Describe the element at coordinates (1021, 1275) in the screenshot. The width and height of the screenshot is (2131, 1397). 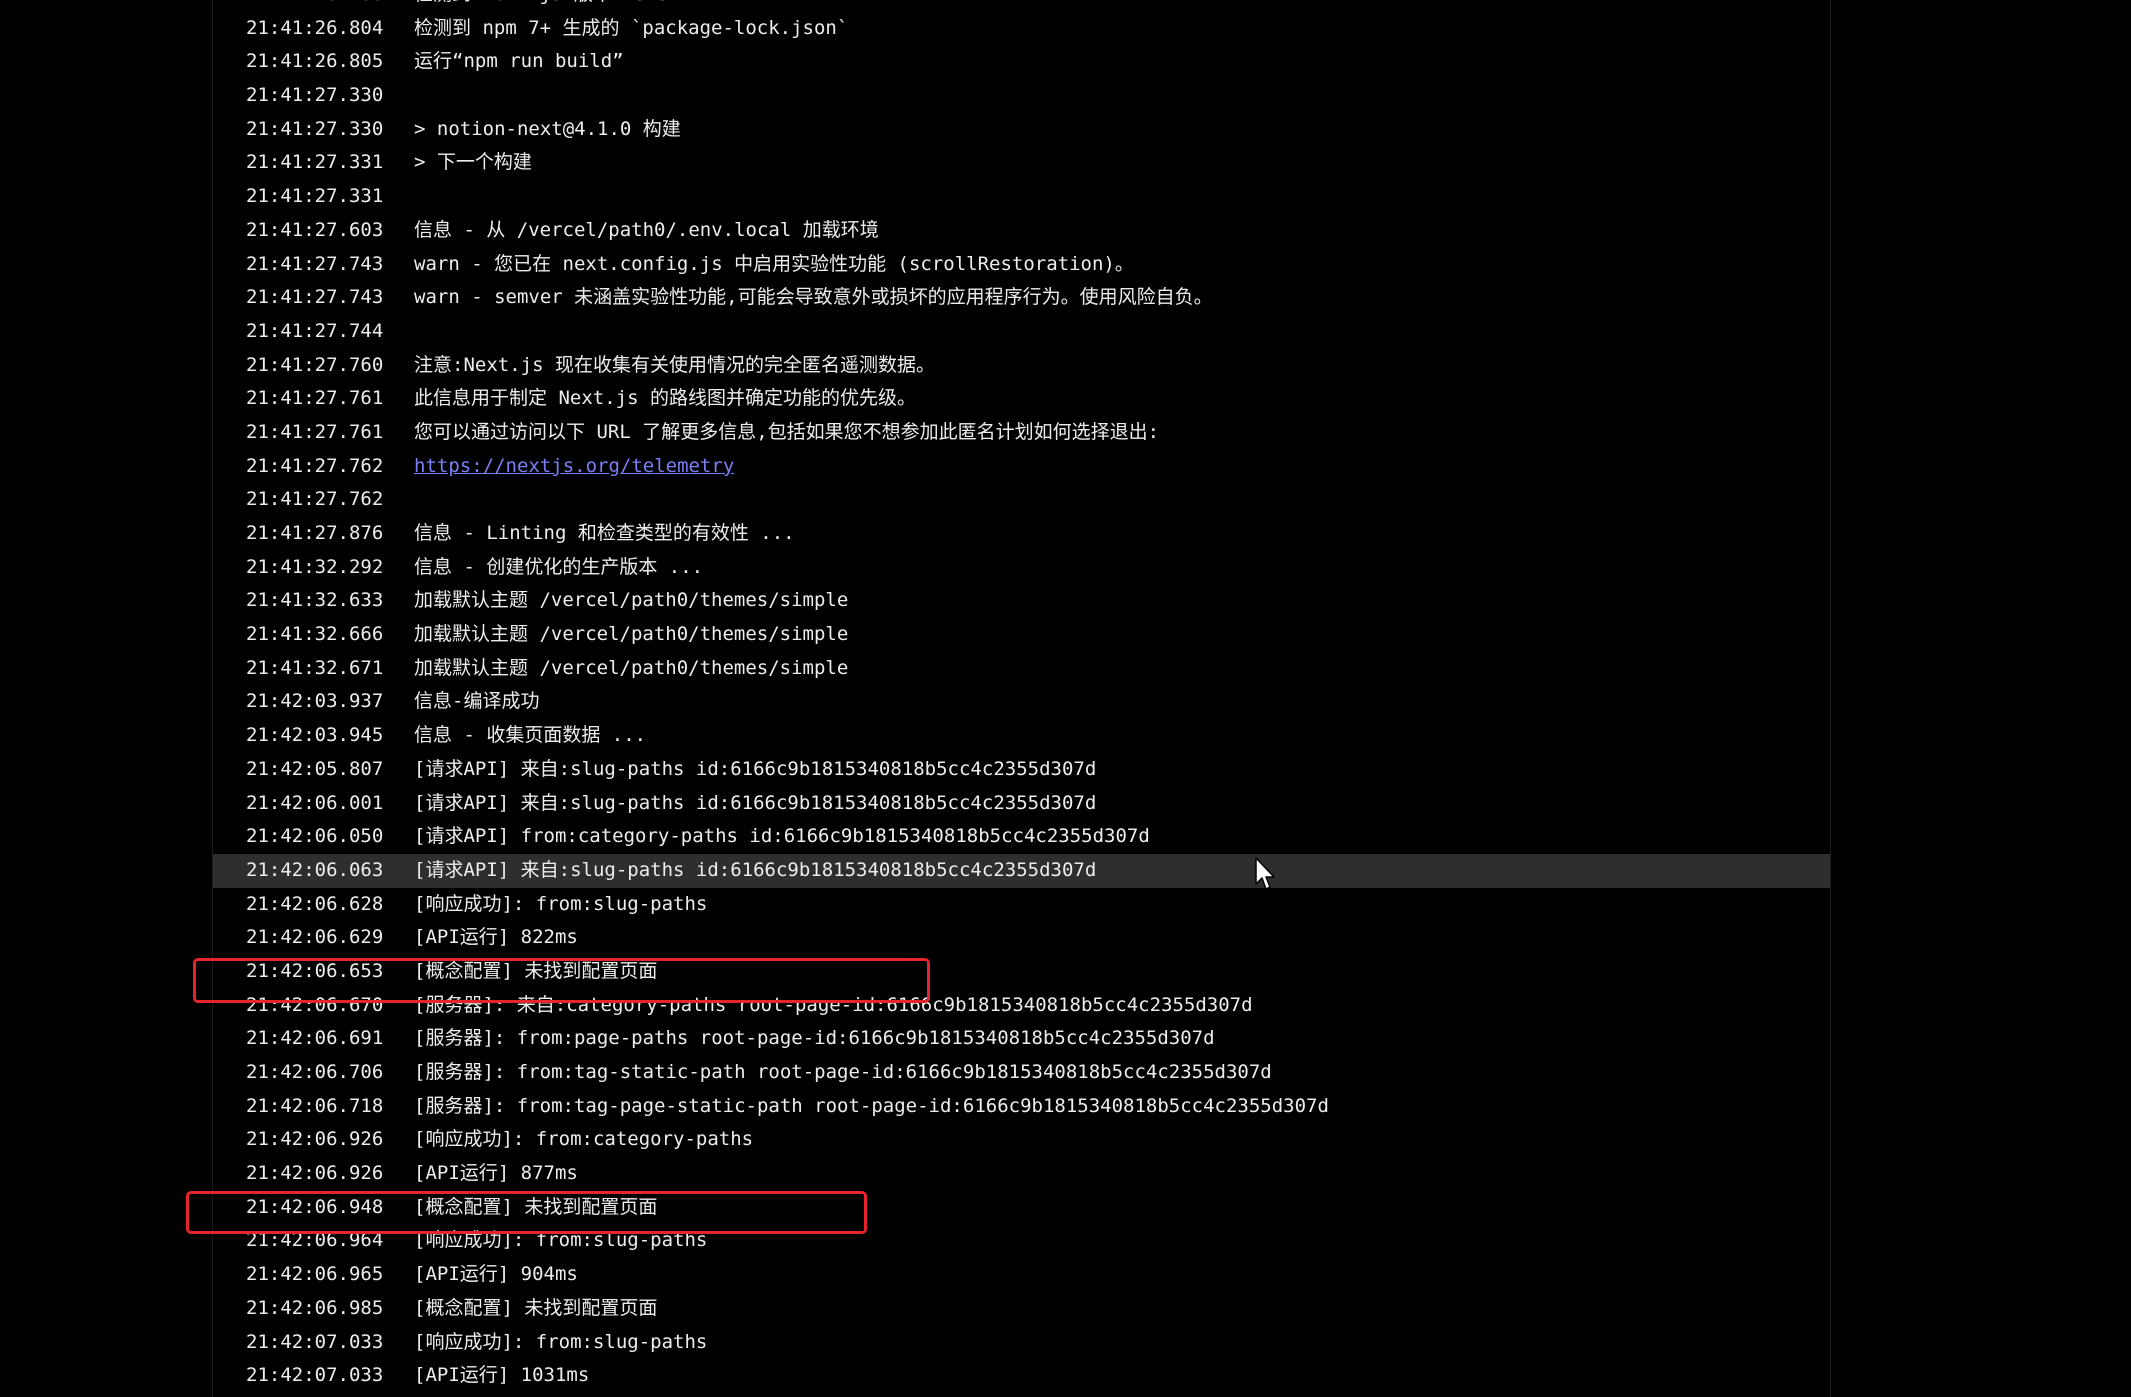
I see `log-row: 21:42:06.965 [API运行] 904ms` at that location.